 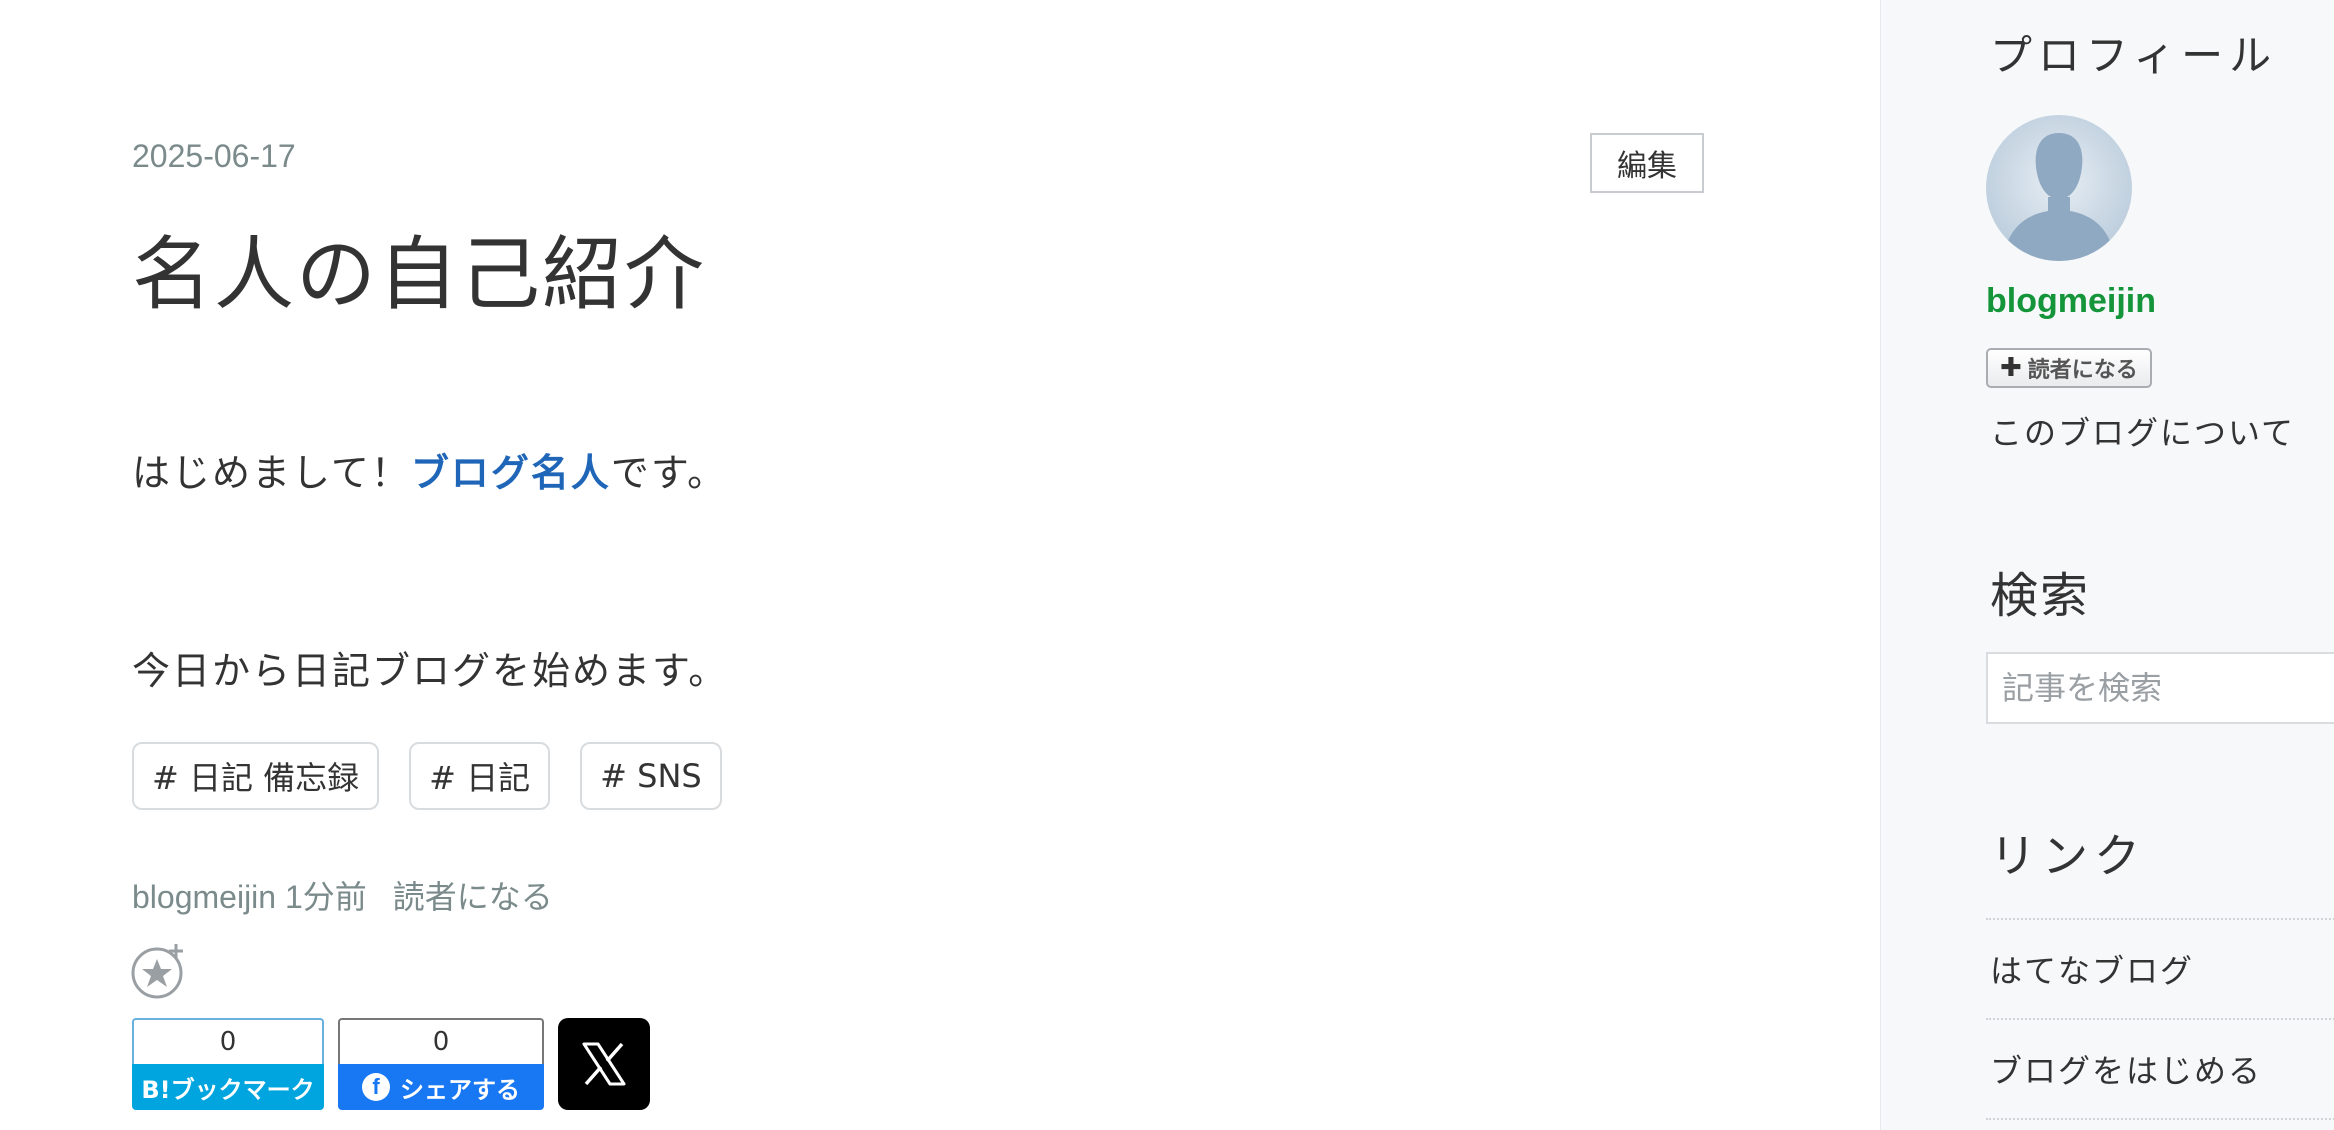 What do you see at coordinates (326, 897) in the screenshot?
I see `meta-time: 1分前` at bounding box center [326, 897].